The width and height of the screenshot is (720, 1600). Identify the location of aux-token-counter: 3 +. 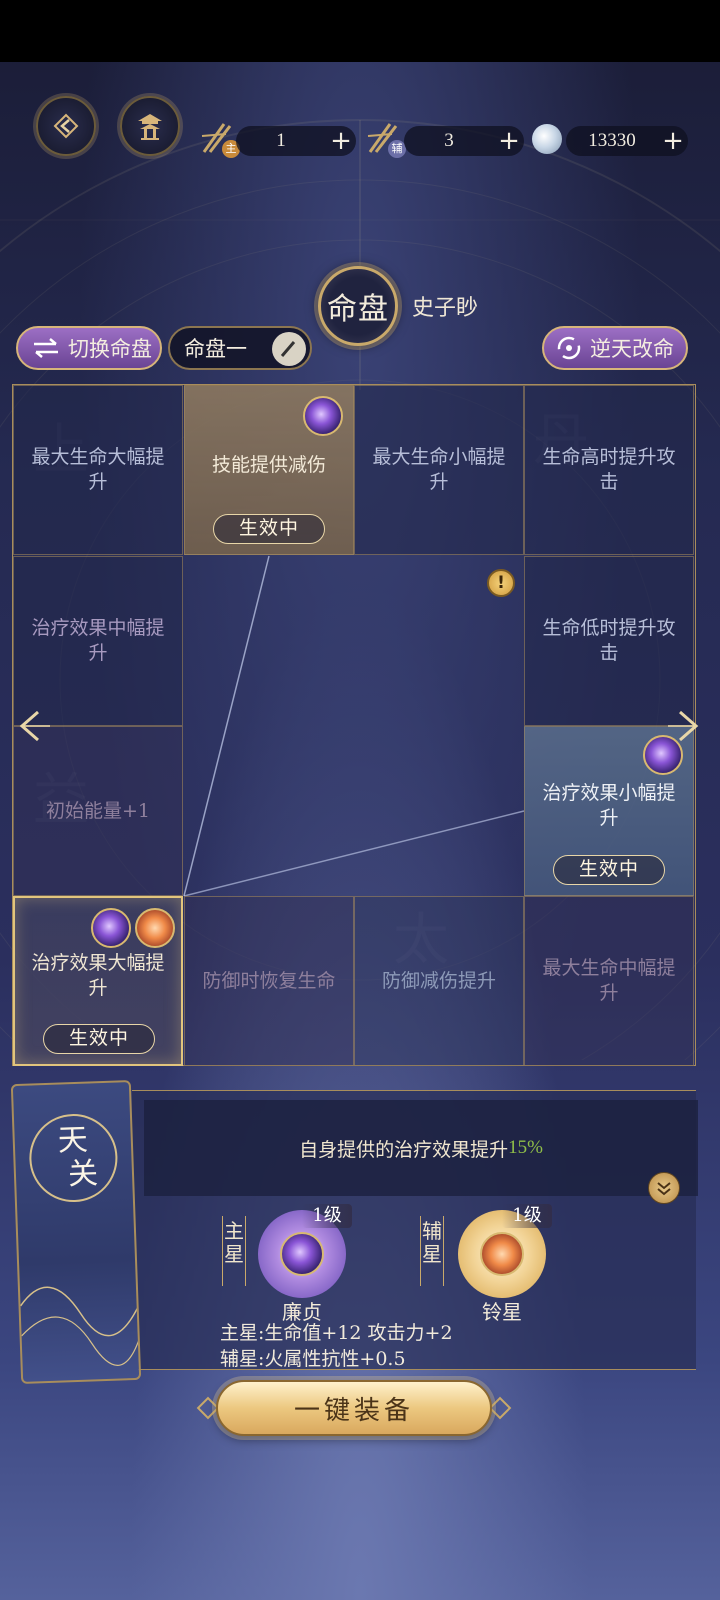
(464, 141).